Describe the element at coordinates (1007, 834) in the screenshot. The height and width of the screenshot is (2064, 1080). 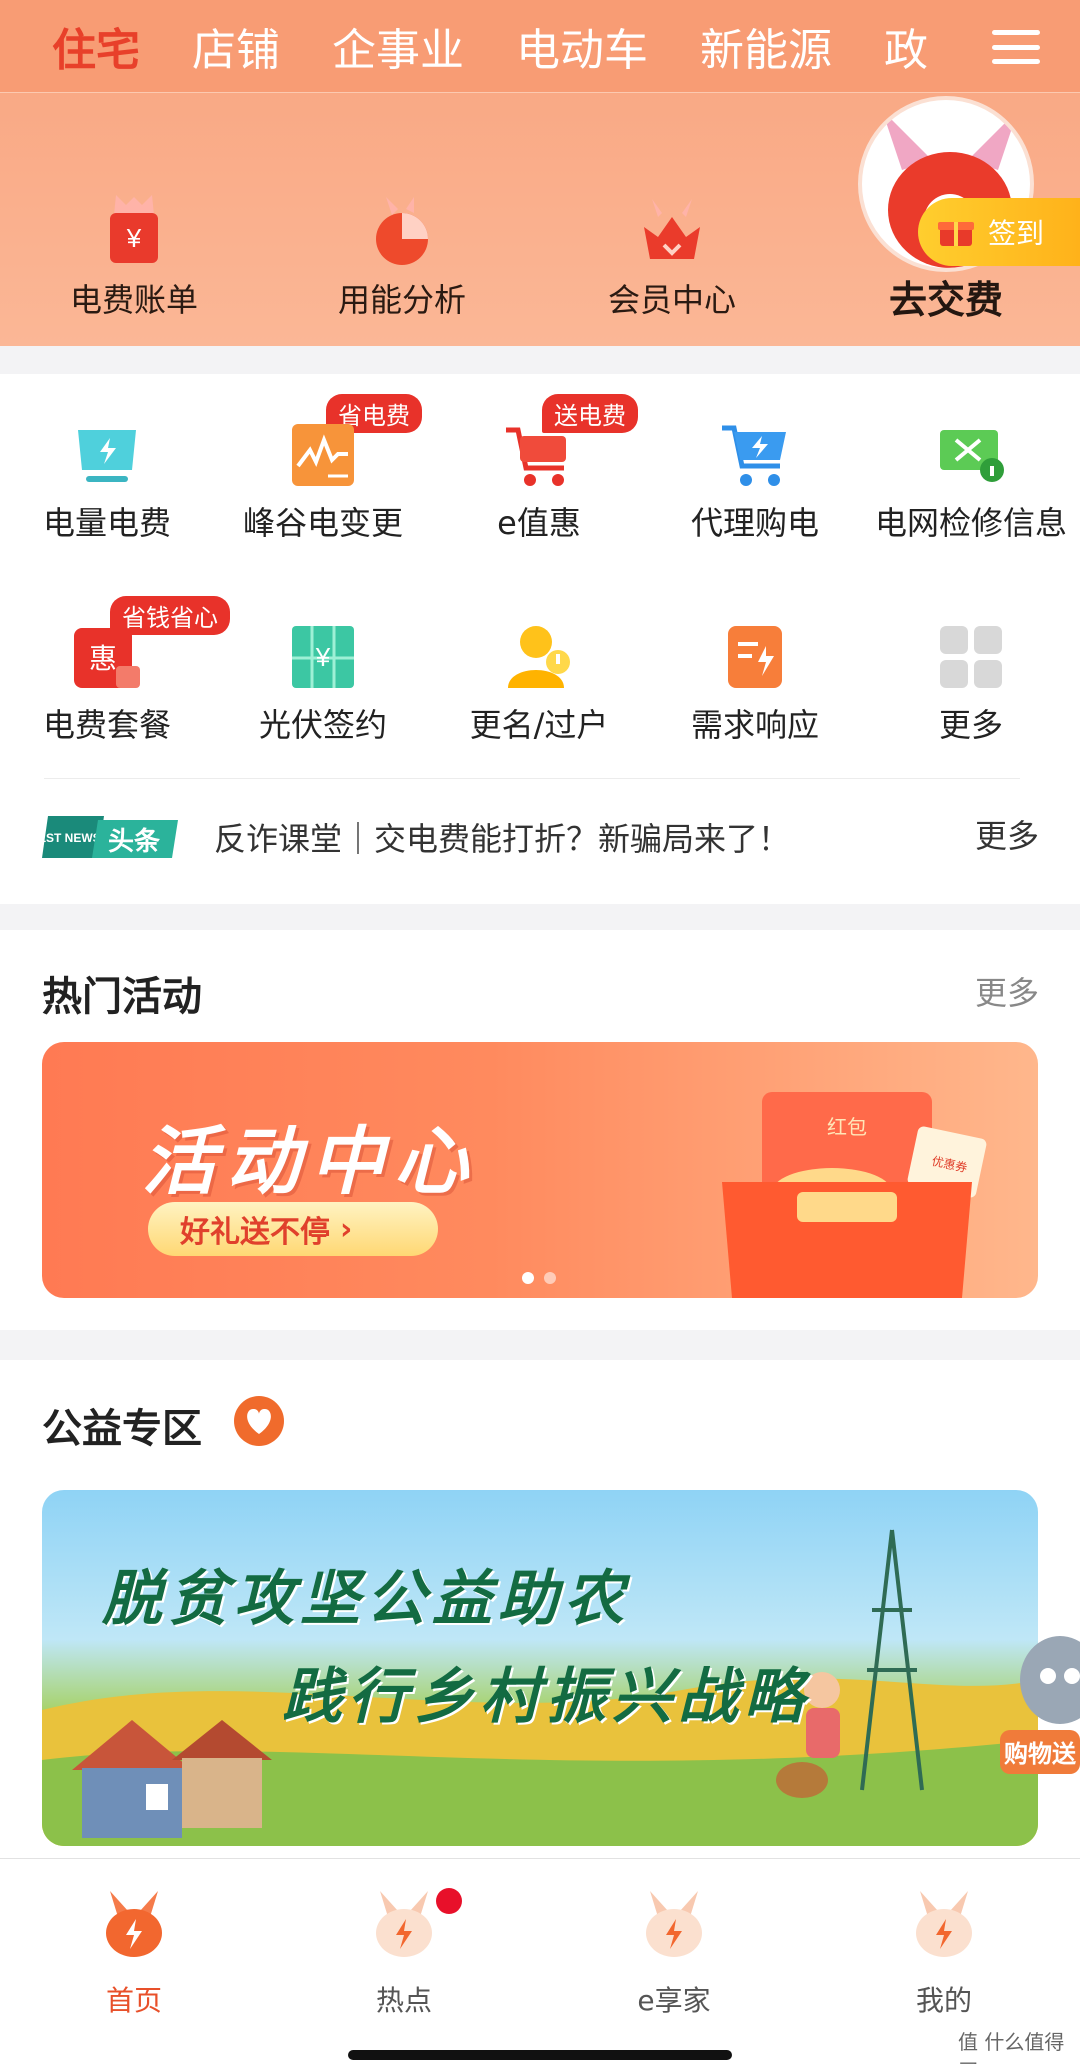
I see `news-more-link: 更多` at that location.